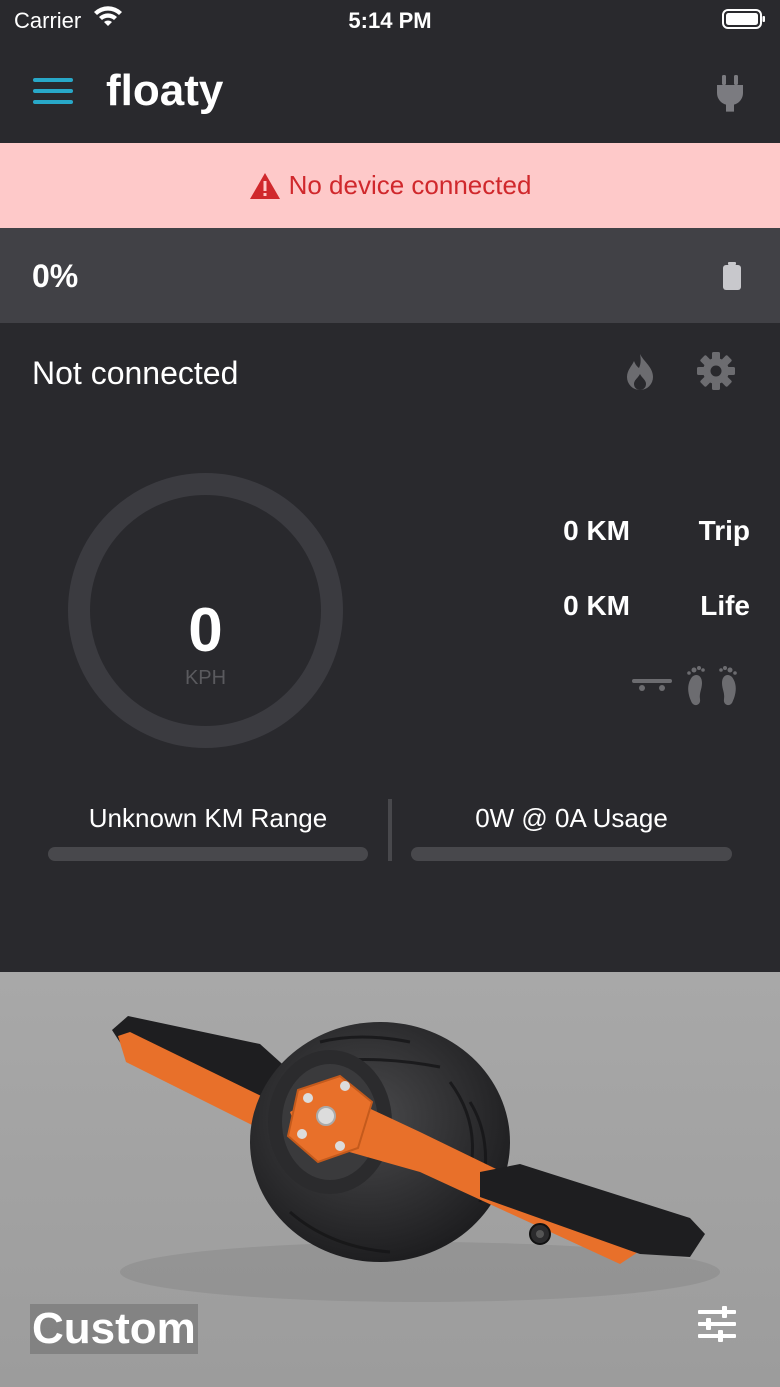 The width and height of the screenshot is (780, 1387). What do you see at coordinates (725, 605) in the screenshot?
I see `life-label: Life` at bounding box center [725, 605].